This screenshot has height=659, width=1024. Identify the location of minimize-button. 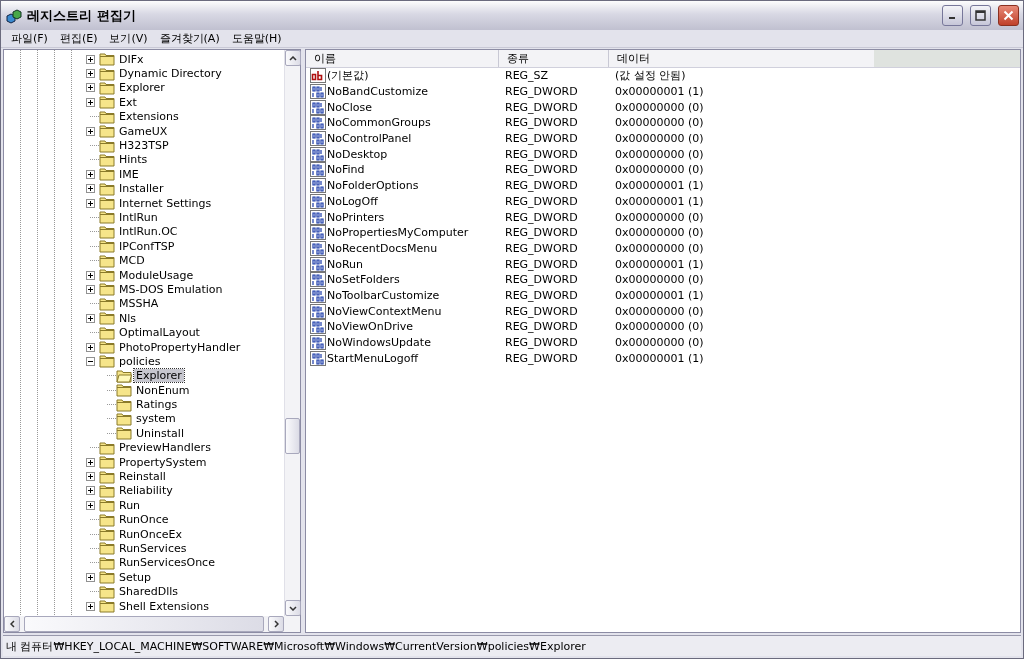
(952, 15).